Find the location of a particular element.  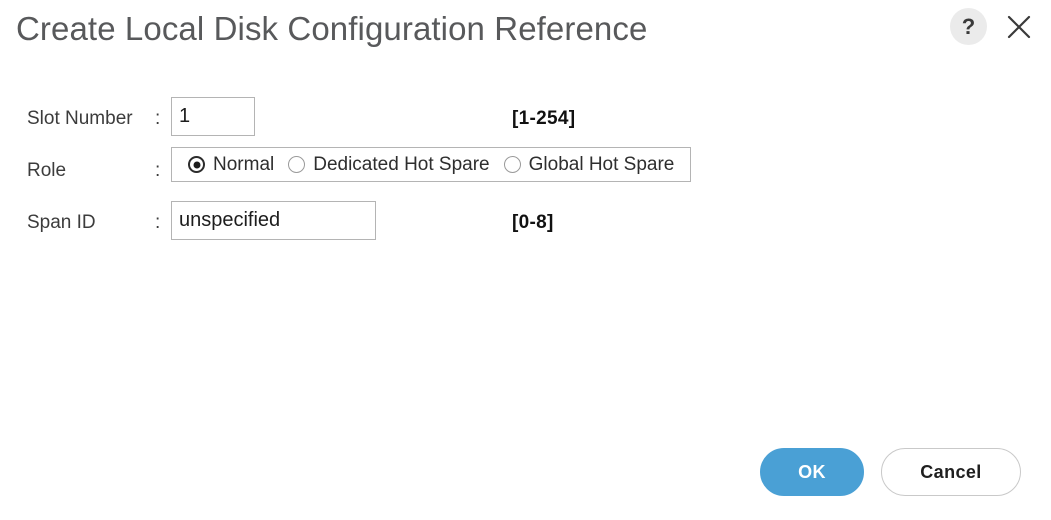

span-id-input is located at coordinates (273, 220).